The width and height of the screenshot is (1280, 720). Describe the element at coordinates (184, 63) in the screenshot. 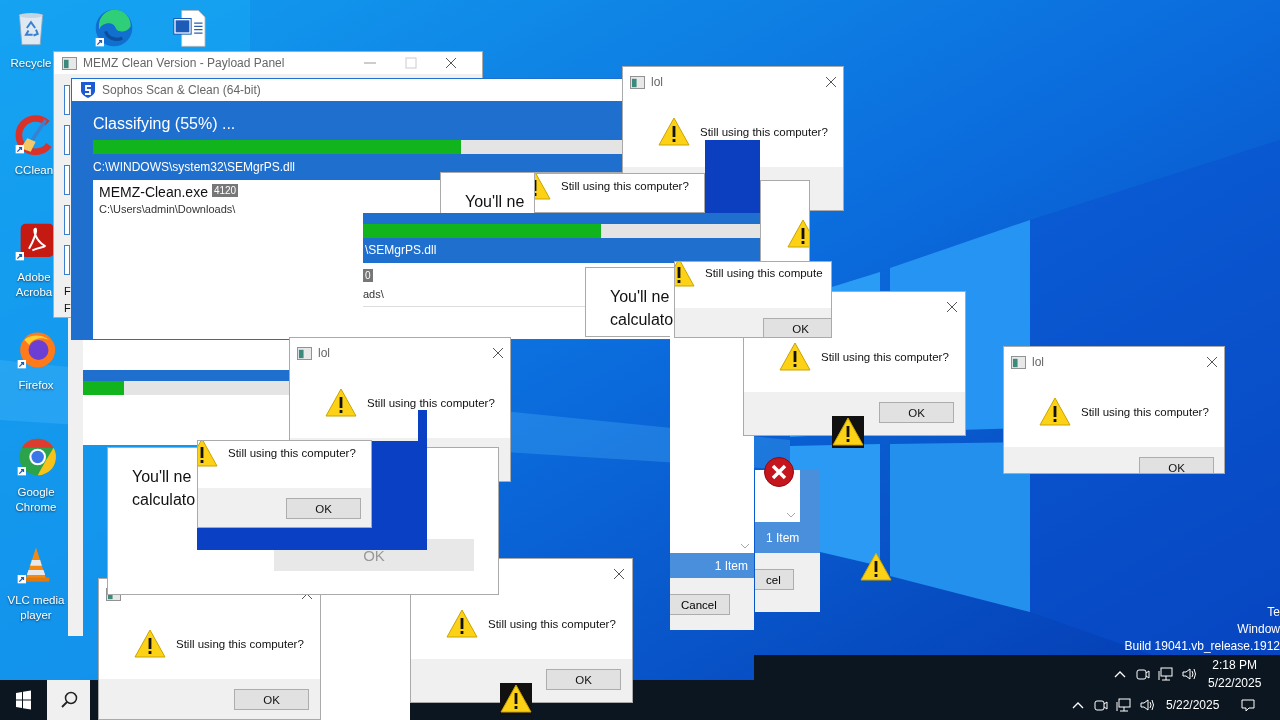

I see `window-title: MEMZ Clean Version - Payload Panel` at that location.